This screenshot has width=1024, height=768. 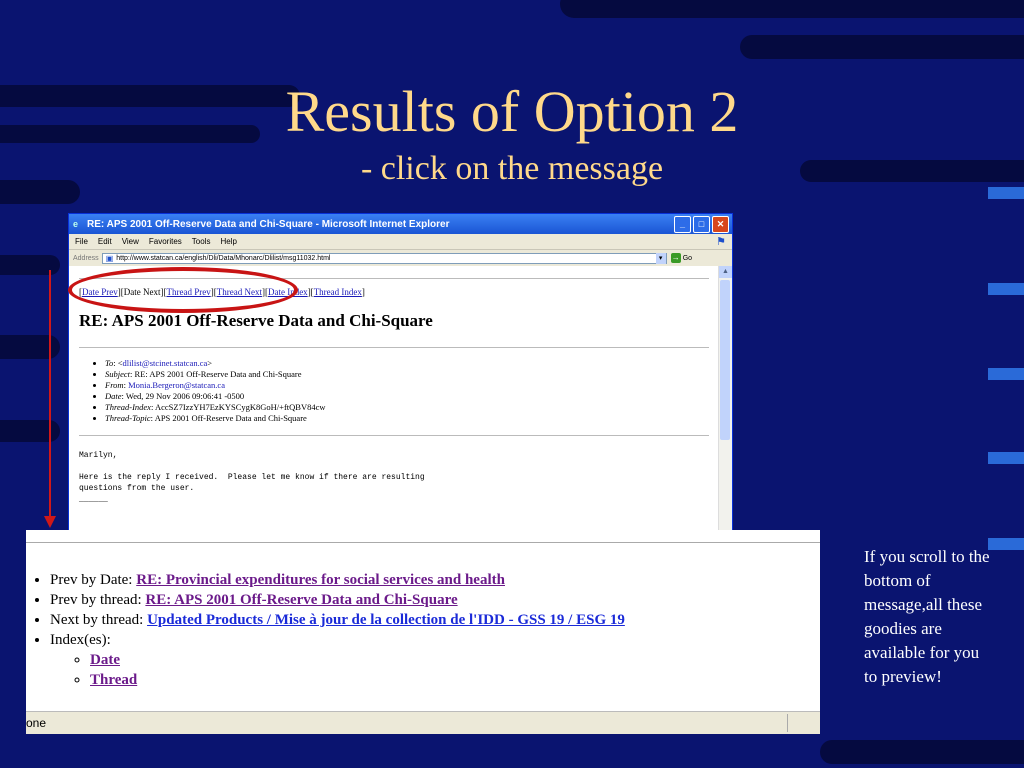 I want to click on status-bar: one, so click(x=423, y=722).